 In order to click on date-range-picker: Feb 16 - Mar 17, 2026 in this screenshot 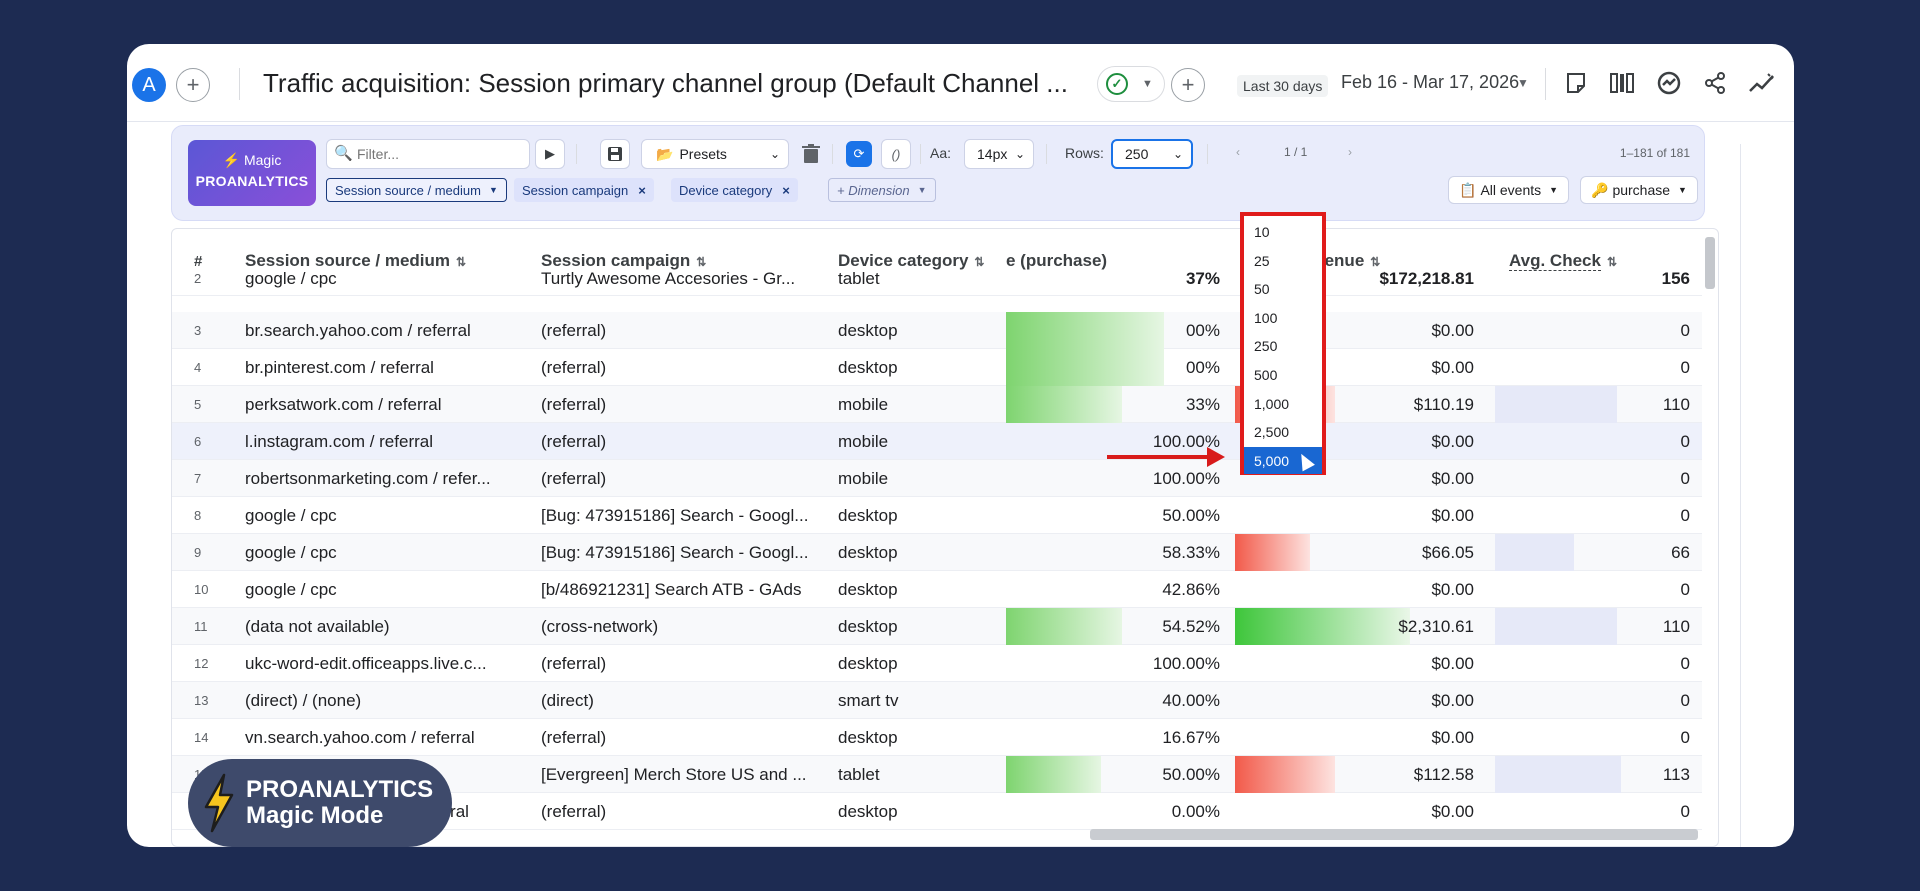, I will do `click(1430, 82)`.